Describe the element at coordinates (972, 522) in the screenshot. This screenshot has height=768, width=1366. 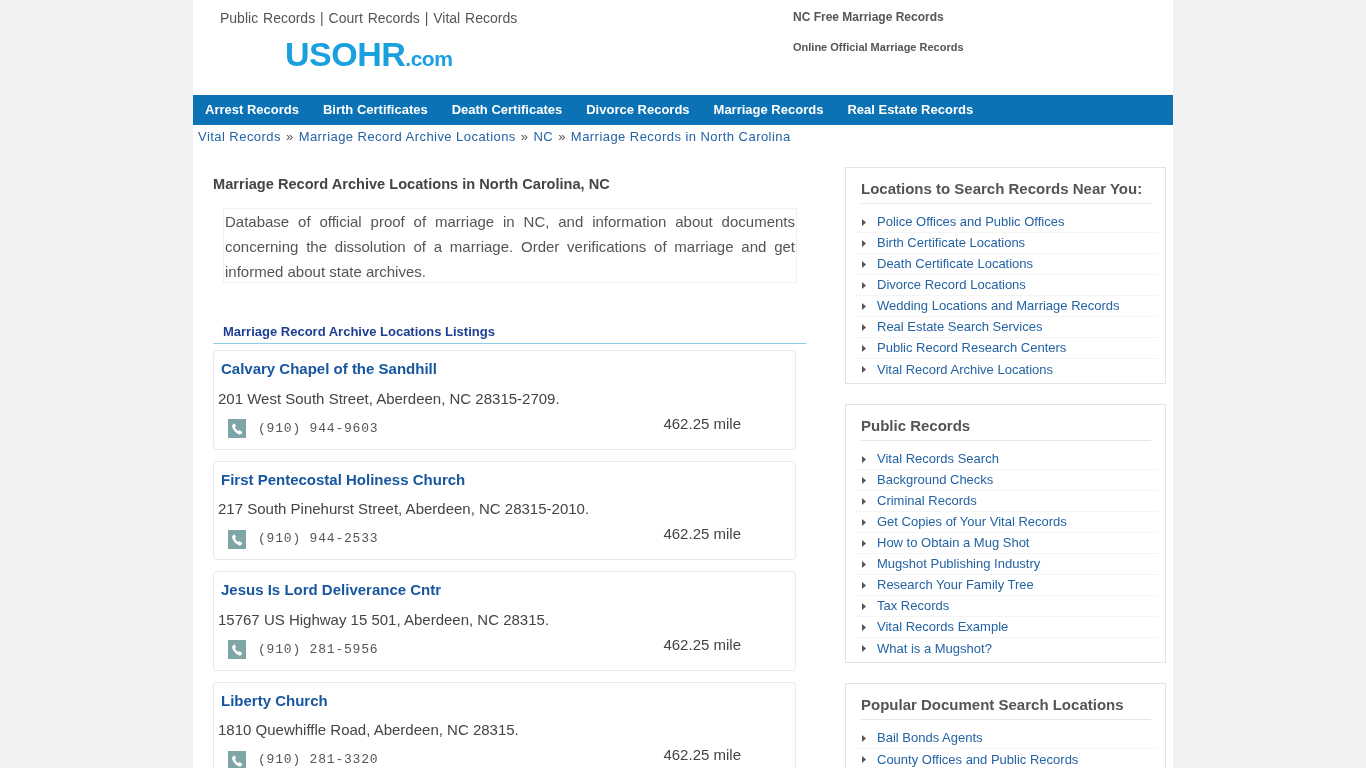
I see `sidebar-link: Get Copies of Your Vital Records` at that location.